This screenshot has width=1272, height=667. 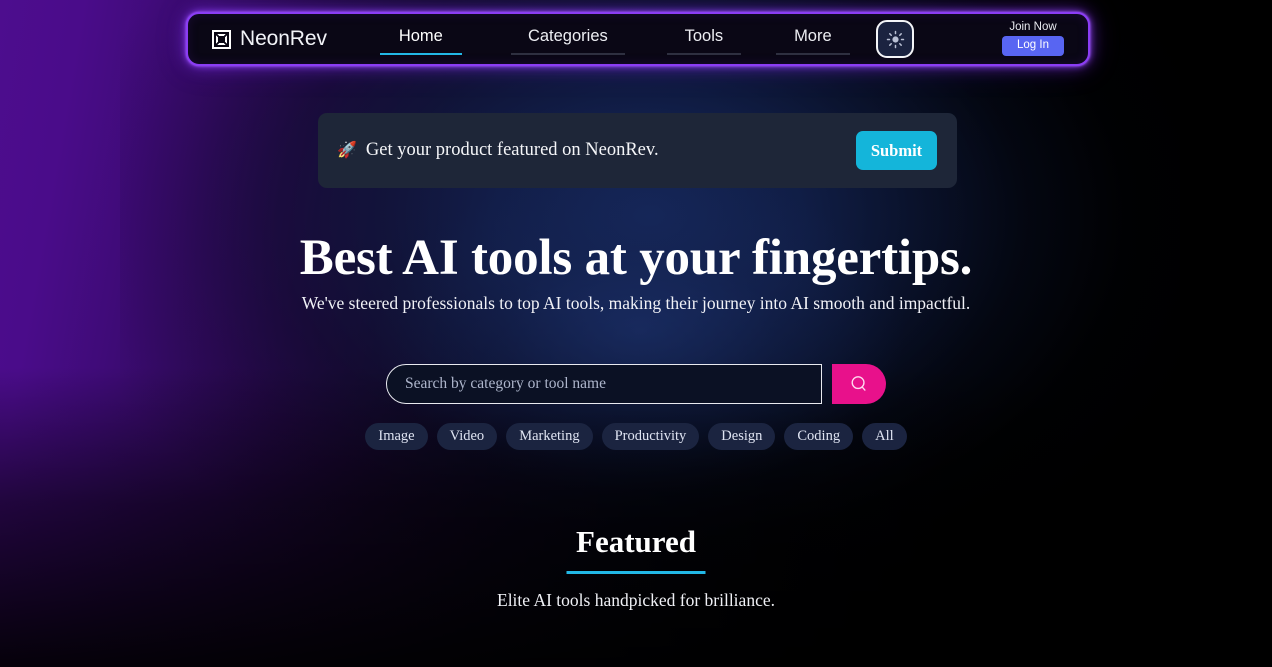 What do you see at coordinates (742, 436) in the screenshot?
I see `chip-design: Design` at bounding box center [742, 436].